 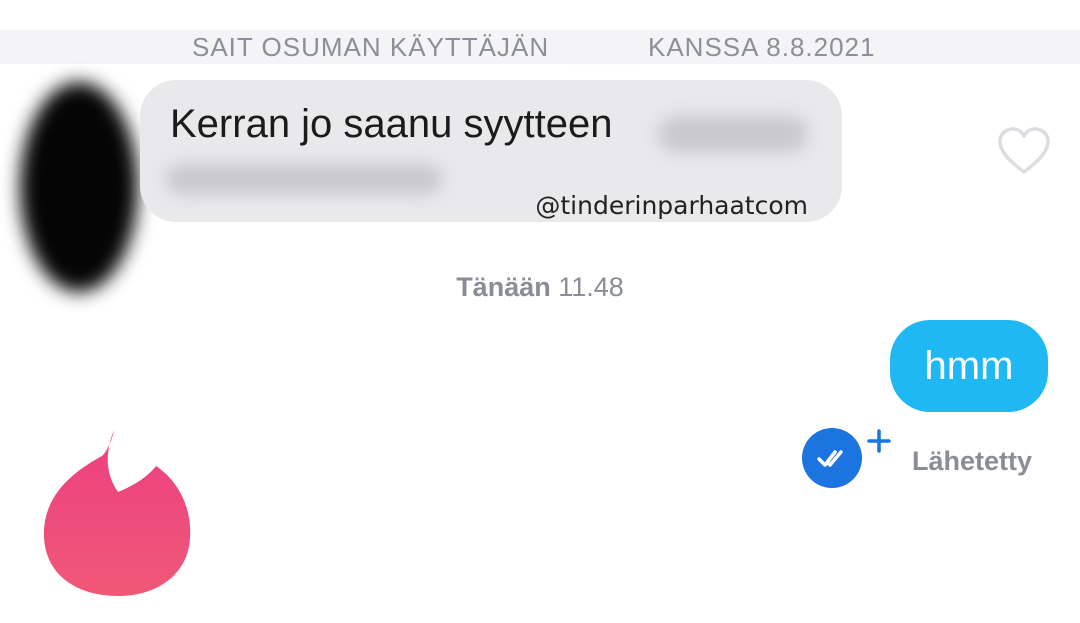 What do you see at coordinates (832, 458) in the screenshot?
I see `double-check-icon` at bounding box center [832, 458].